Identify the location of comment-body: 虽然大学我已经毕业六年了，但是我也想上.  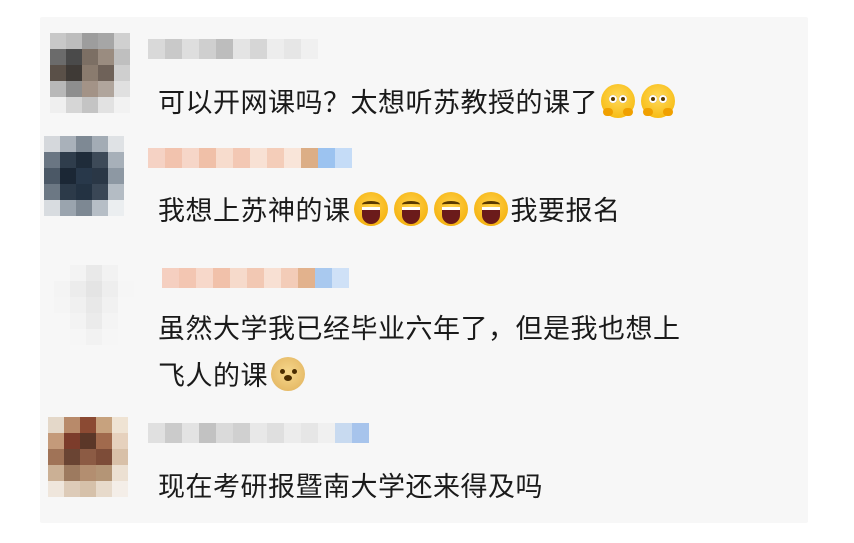
(419, 329).